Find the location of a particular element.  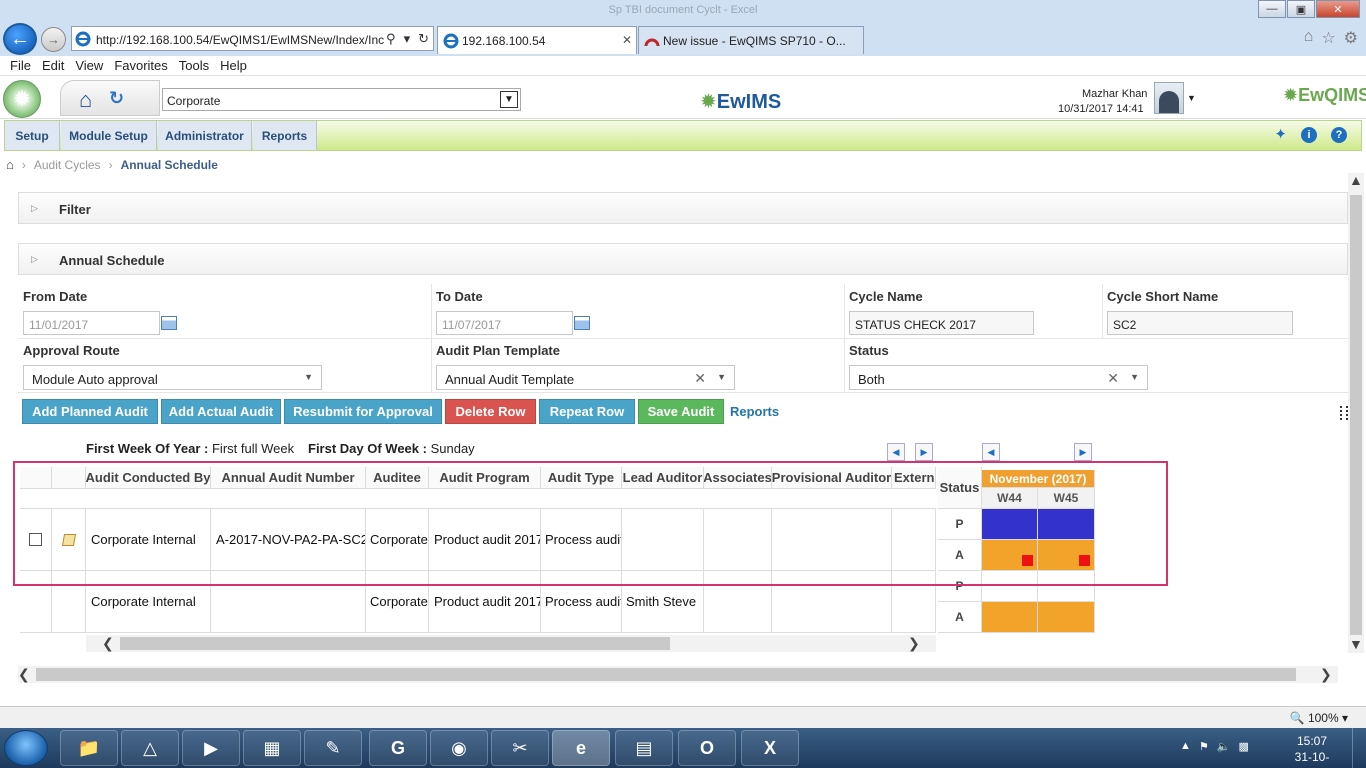

column-header: External is located at coordinates (914, 478).